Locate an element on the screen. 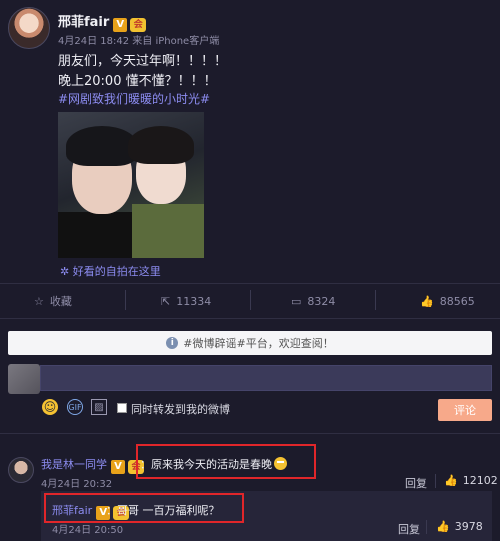 The image size is (500, 541). repost-icon: ⇱ is located at coordinates (166, 301).